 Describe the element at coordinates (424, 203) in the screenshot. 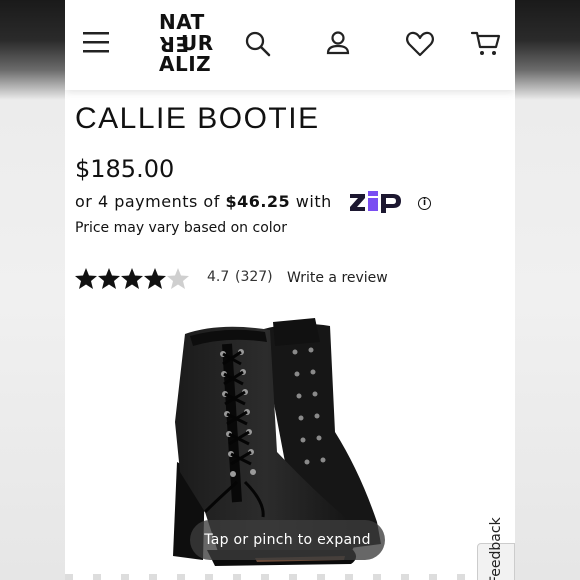

I see `info-icon: i` at that location.